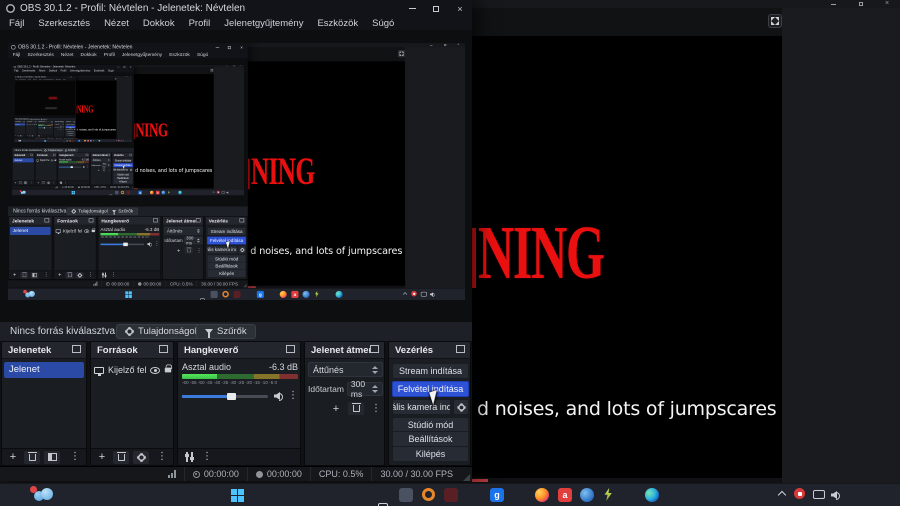 This screenshot has height=506, width=900. I want to click on taskbar-icon-a-app: a, so click(565, 495).